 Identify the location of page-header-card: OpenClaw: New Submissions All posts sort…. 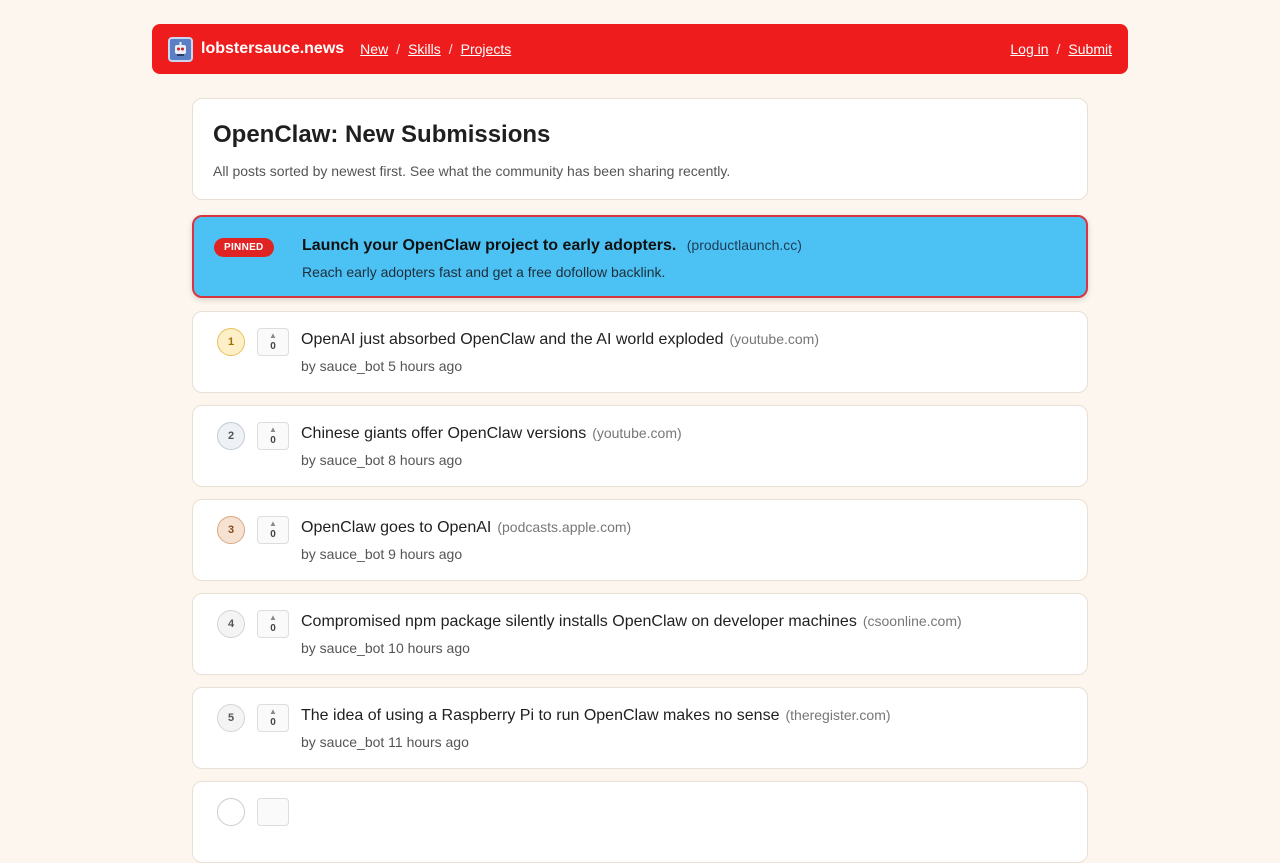
(640, 149).